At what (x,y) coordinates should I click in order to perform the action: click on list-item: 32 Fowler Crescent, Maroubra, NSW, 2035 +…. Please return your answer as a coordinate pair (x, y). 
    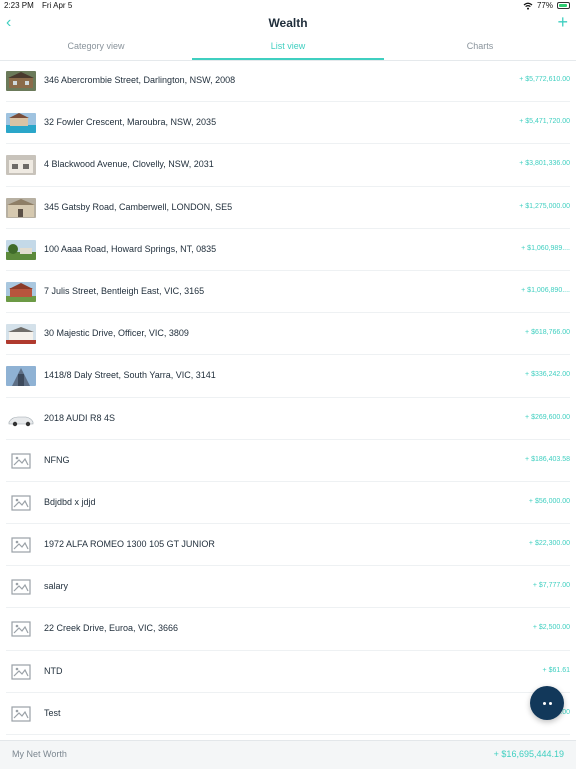
    Looking at the image, I should click on (288, 123).